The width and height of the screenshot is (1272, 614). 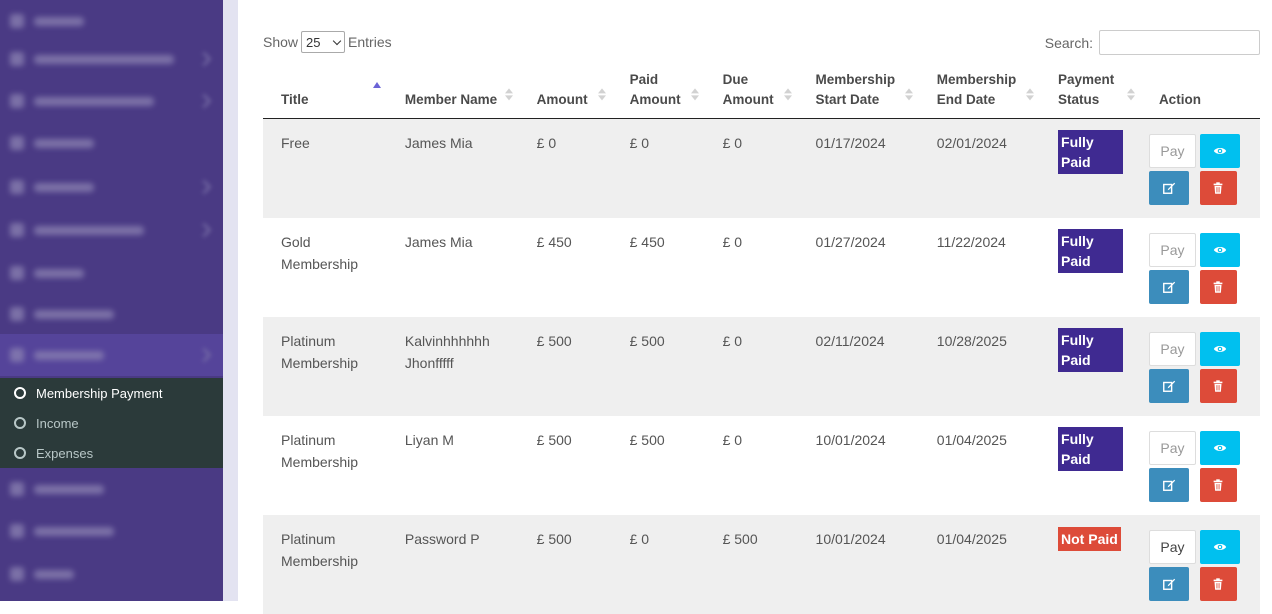 What do you see at coordinates (453, 366) in the screenshot?
I see `cell-member-name: KalvinhhhhhhJhonfffff` at bounding box center [453, 366].